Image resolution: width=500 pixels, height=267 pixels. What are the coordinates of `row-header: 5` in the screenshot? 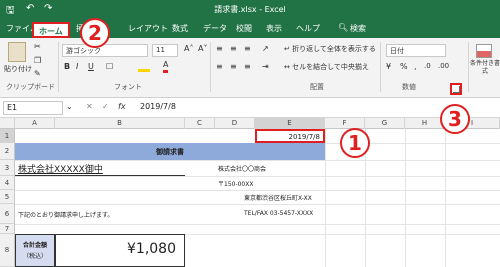 It's located at (7, 197).